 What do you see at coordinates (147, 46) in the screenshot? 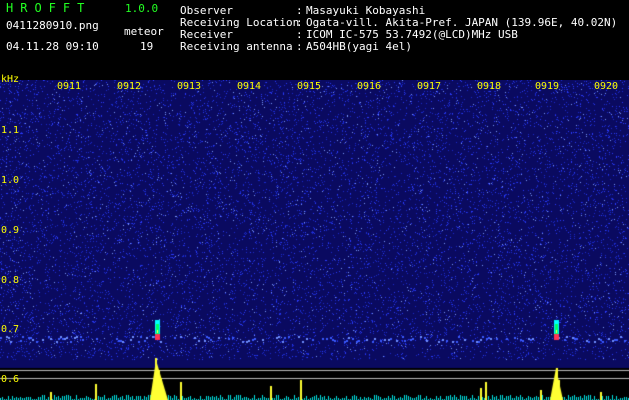
I see `meteor-count: 19` at bounding box center [147, 46].